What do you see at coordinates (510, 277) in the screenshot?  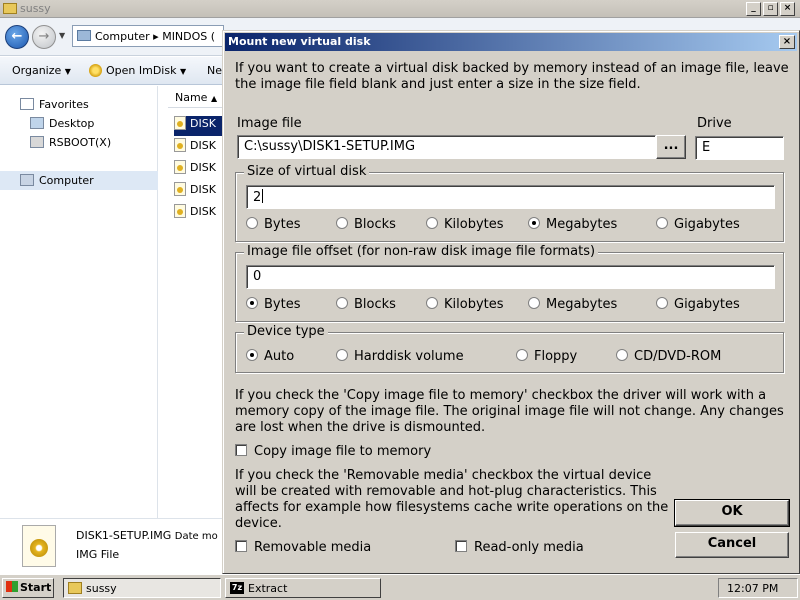 I see `offset-input: 0` at bounding box center [510, 277].